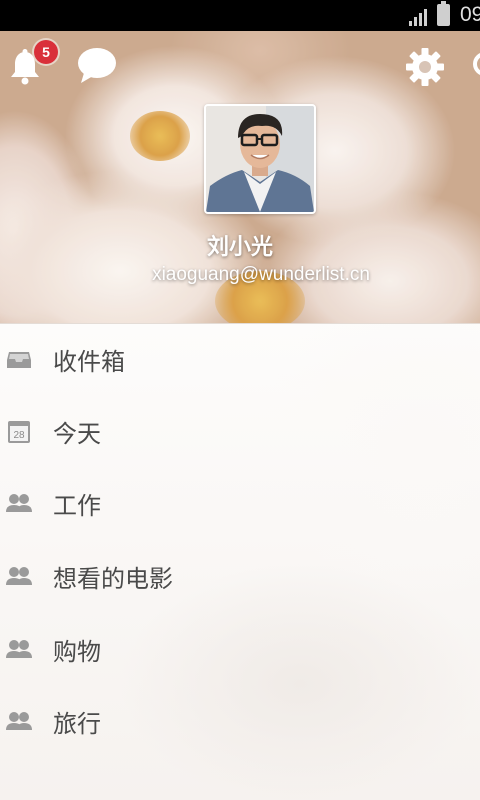 The width and height of the screenshot is (480, 800). I want to click on list-item-shopping: 购物, so click(240, 650).